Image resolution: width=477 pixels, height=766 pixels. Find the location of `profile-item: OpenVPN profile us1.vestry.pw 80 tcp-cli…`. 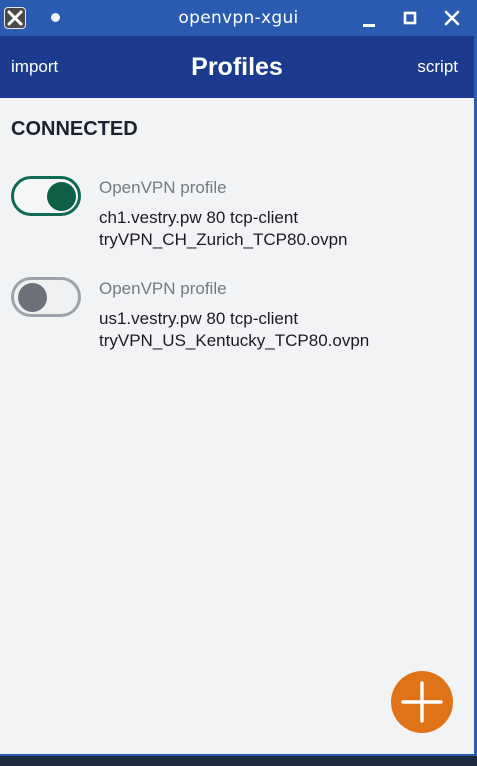

profile-item: OpenVPN profile us1.vestry.pw 80 tcp-cli… is located at coordinates (237, 317).